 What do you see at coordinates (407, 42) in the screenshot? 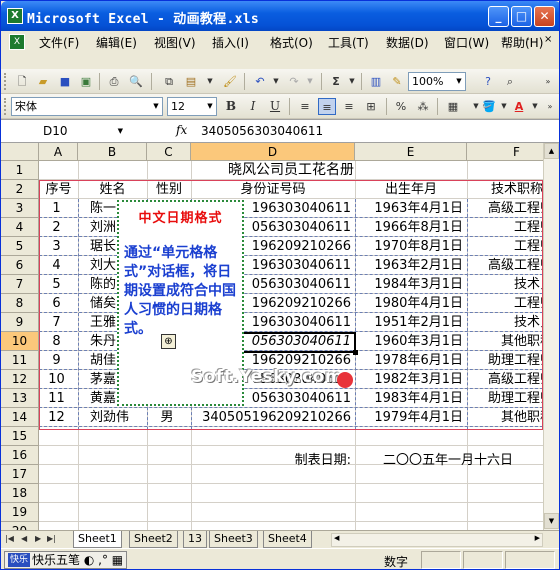
I see `menu-data: 数据(D)` at bounding box center [407, 42].